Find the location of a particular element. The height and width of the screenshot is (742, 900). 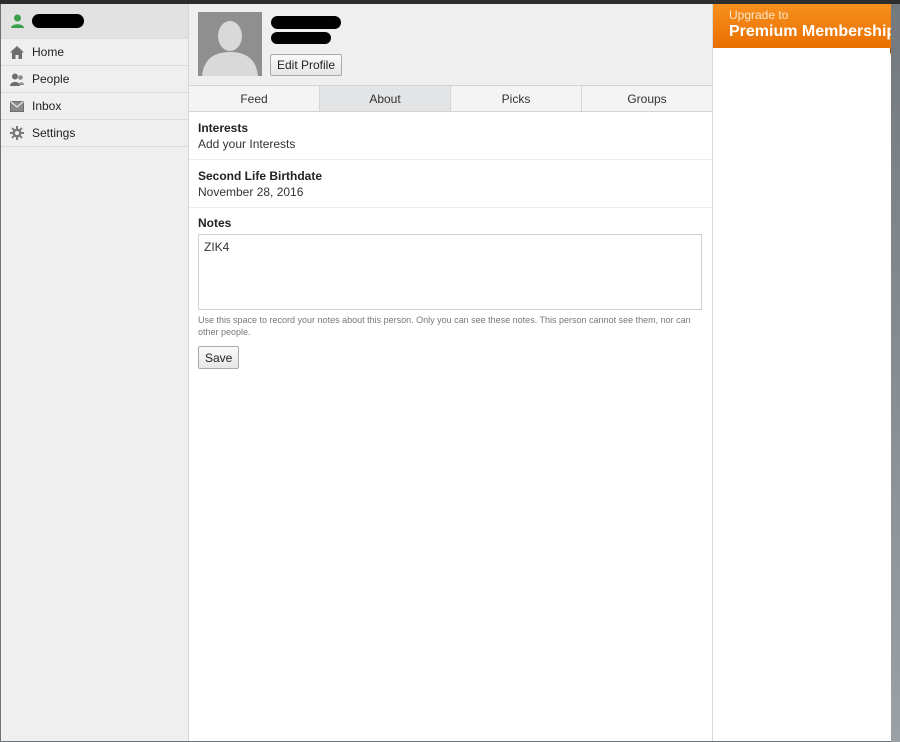

sidebar-item-people: People is located at coordinates (94, 79).